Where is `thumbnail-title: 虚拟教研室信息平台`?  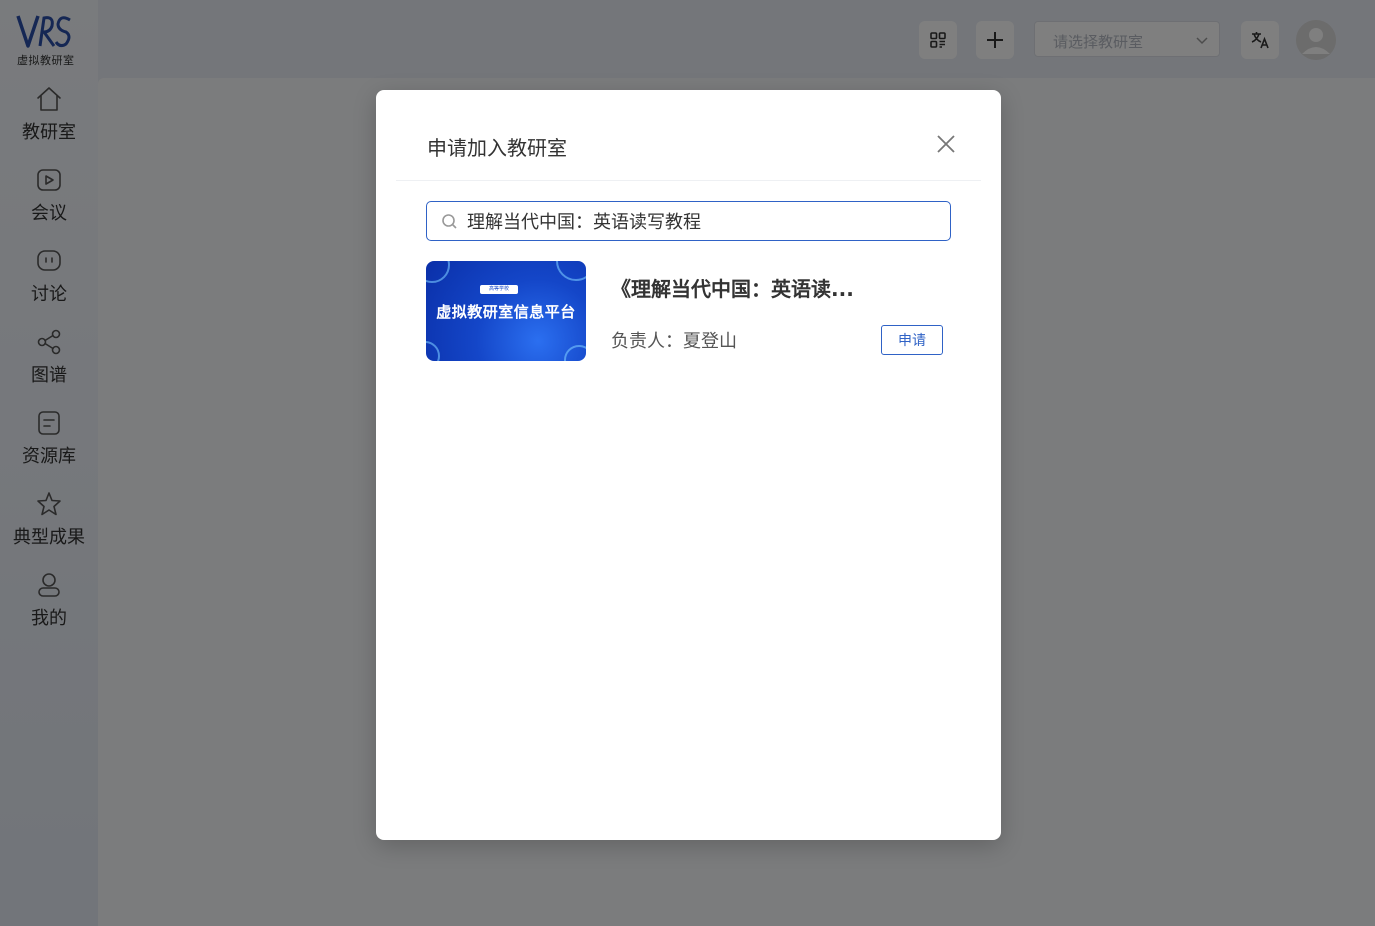 thumbnail-title: 虚拟教研室信息平台 is located at coordinates (506, 312).